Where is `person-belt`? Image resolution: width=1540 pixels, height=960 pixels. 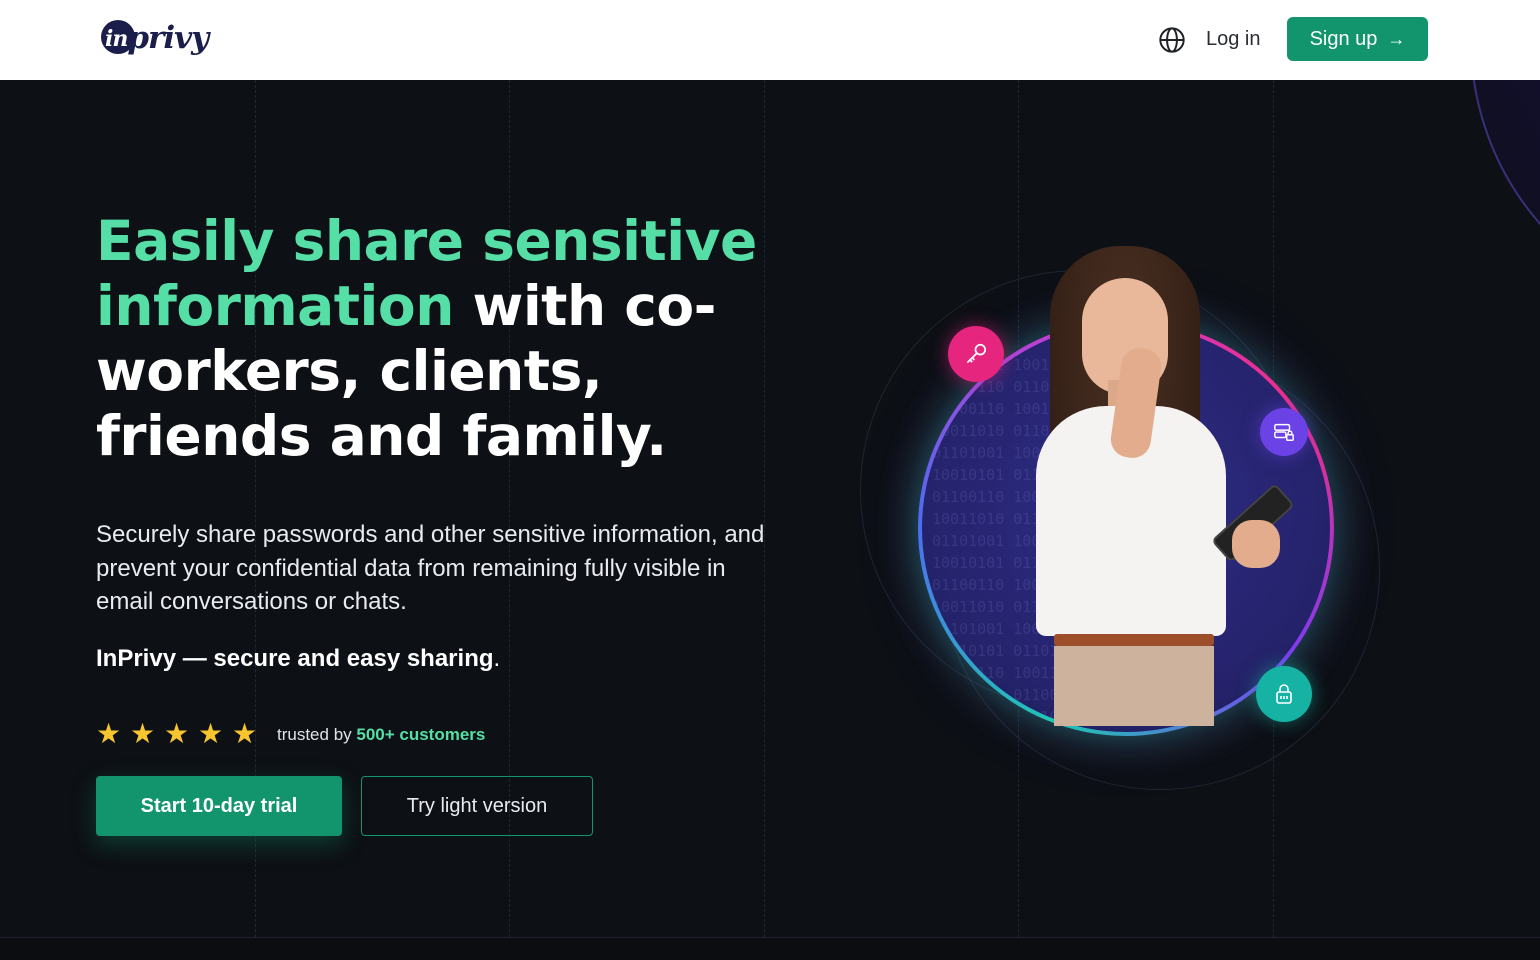 person-belt is located at coordinates (1134, 640).